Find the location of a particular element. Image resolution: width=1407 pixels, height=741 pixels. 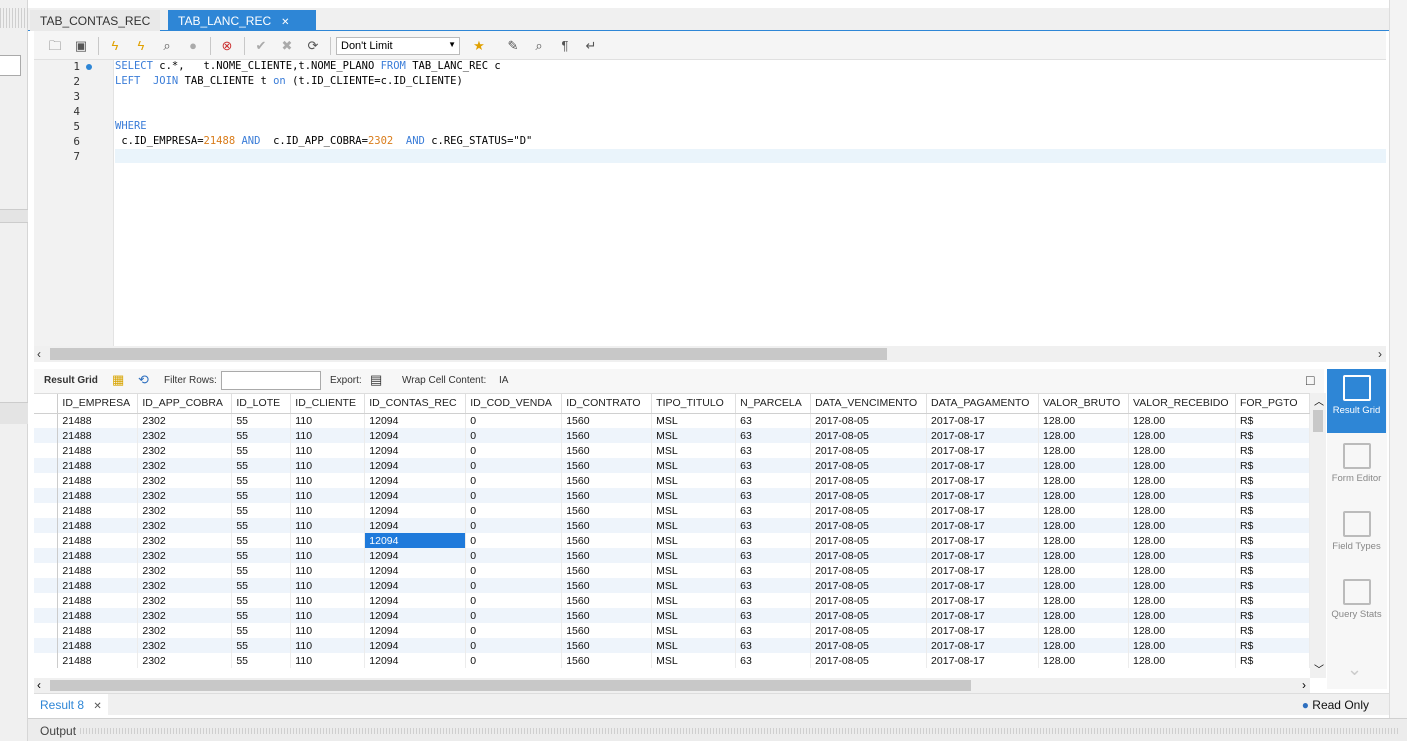

field-types-button: Field Types is located at coordinates (1356, 537).